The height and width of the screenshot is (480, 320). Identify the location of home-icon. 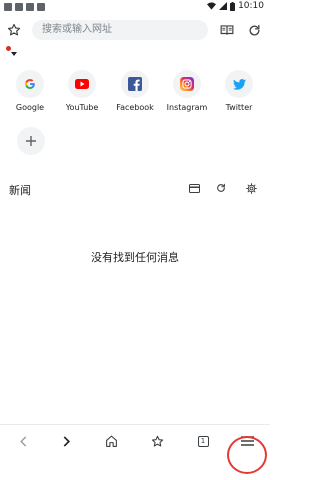
(111, 441).